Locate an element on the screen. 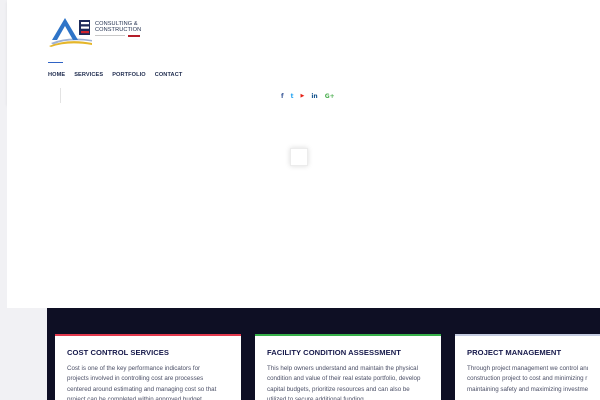 This screenshot has width=600, height=400. nav-services: SERVICES is located at coordinates (88, 75).